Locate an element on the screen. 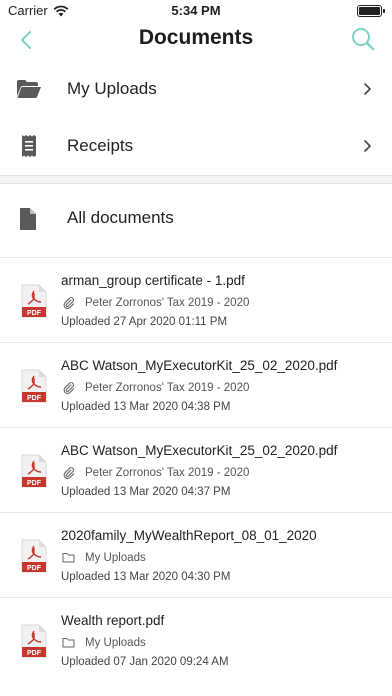 The width and height of the screenshot is (392, 696). battery-icon is located at coordinates (371, 11).